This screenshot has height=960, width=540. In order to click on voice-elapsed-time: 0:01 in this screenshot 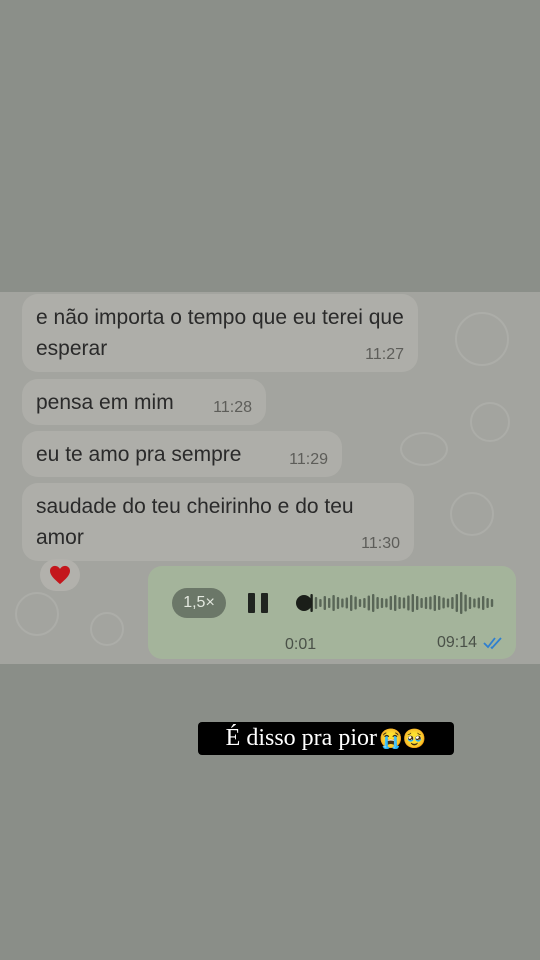, I will do `click(301, 644)`.